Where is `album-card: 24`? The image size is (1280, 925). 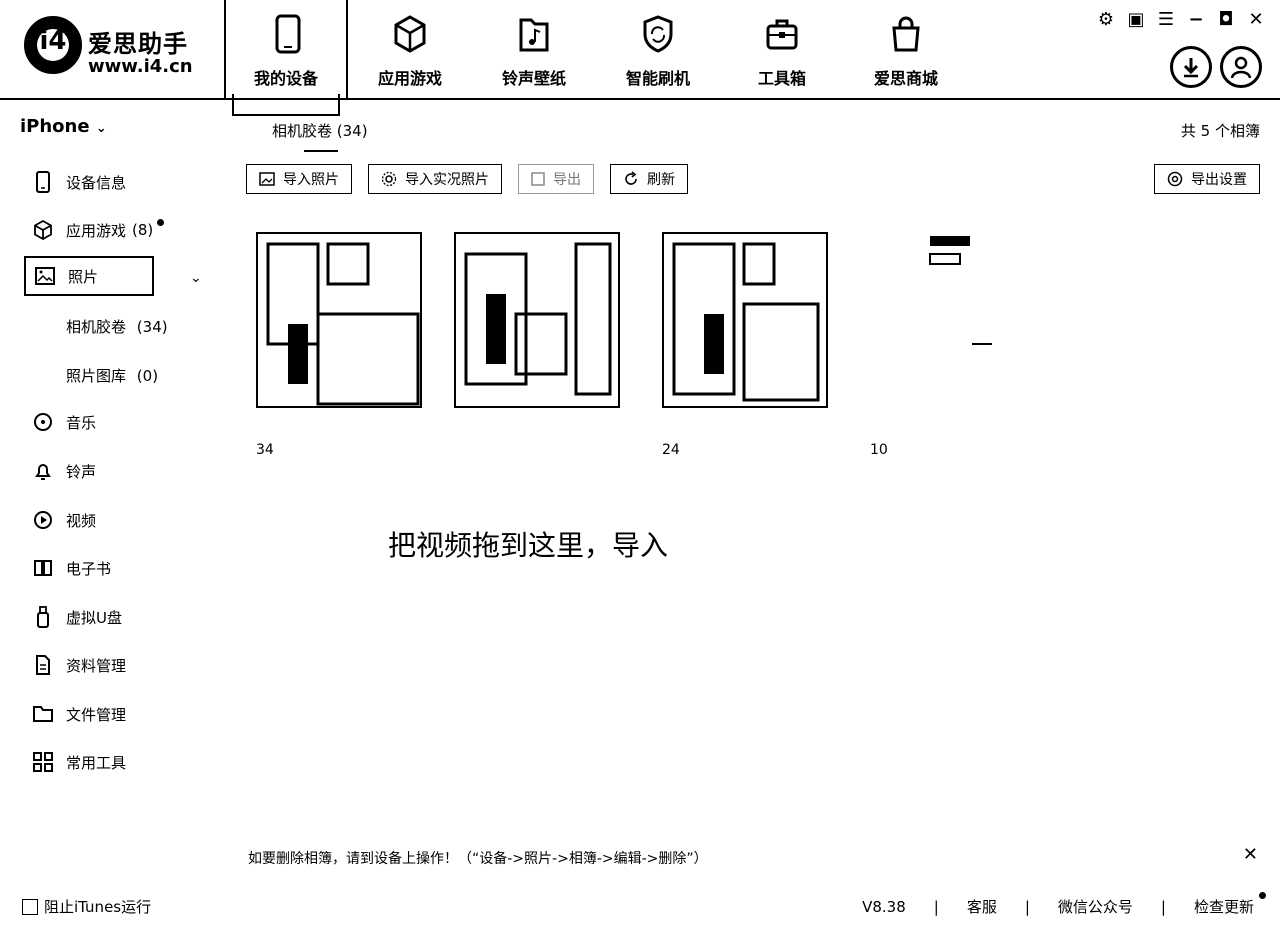
album-card: 24 is located at coordinates (746, 345).